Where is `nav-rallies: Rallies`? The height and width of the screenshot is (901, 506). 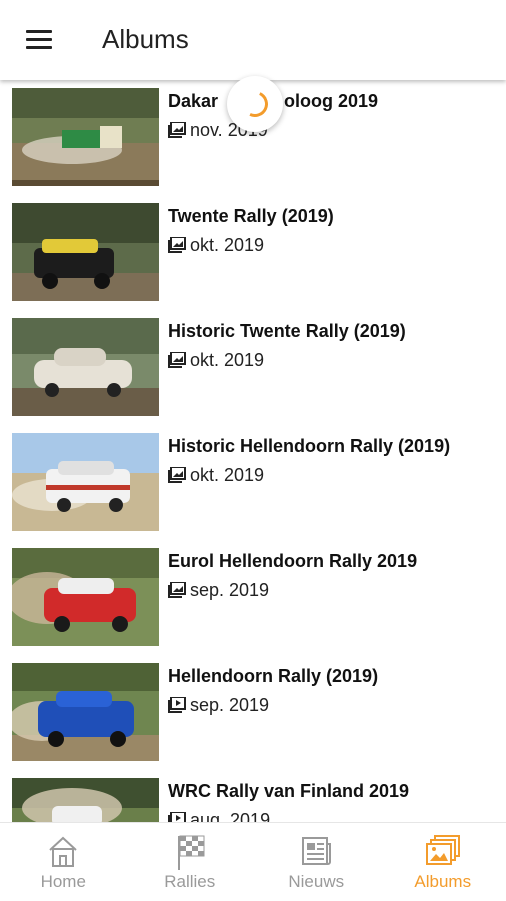
nav-rallies: Rallies is located at coordinates (190, 862).